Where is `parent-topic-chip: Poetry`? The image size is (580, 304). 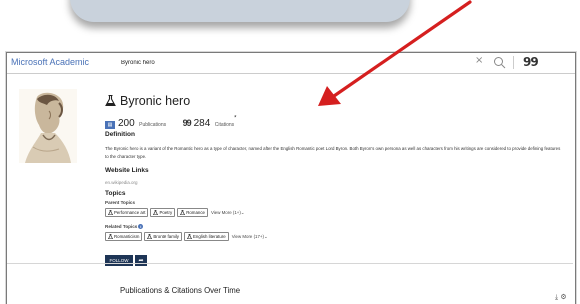 parent-topic-chip: Poetry is located at coordinates (163, 212).